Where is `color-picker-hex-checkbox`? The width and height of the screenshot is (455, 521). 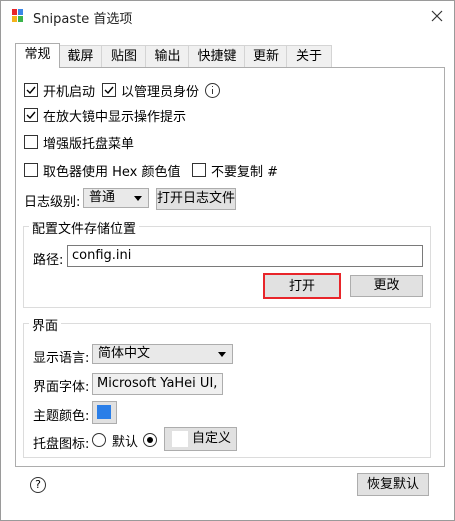 color-picker-hex-checkbox is located at coordinates (31, 170).